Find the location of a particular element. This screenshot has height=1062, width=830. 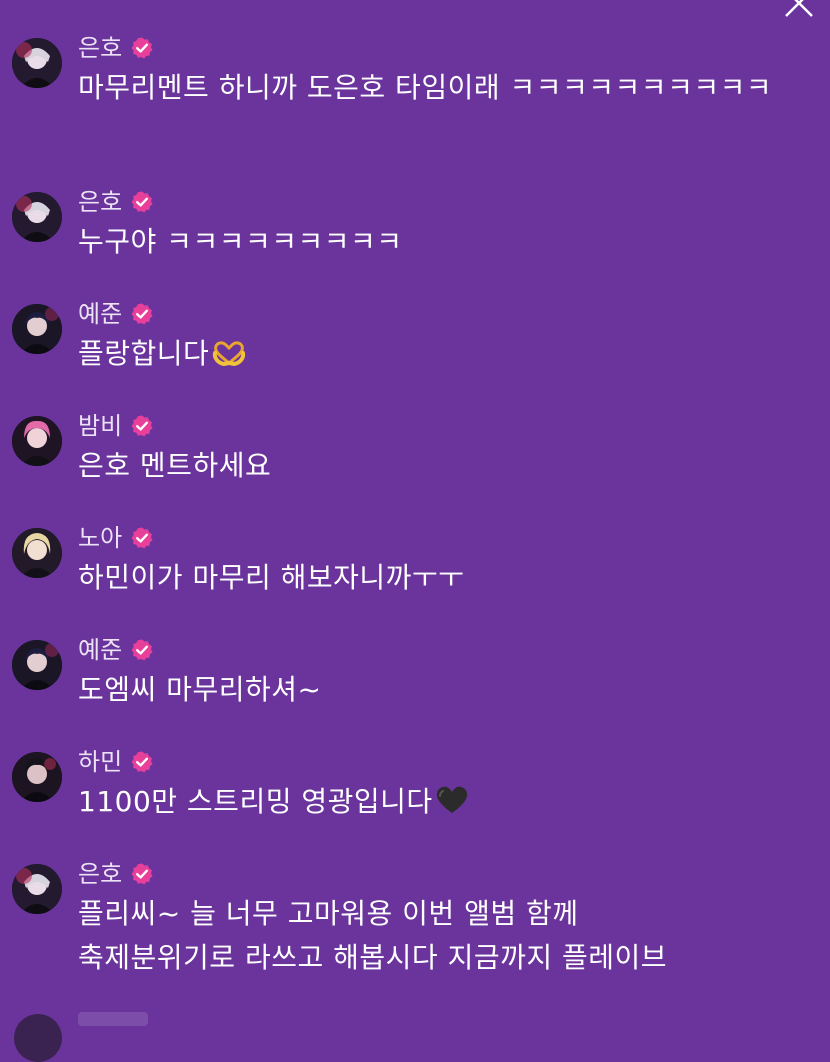

message-text: 은호 멘트하세요 is located at coordinates (175, 465).